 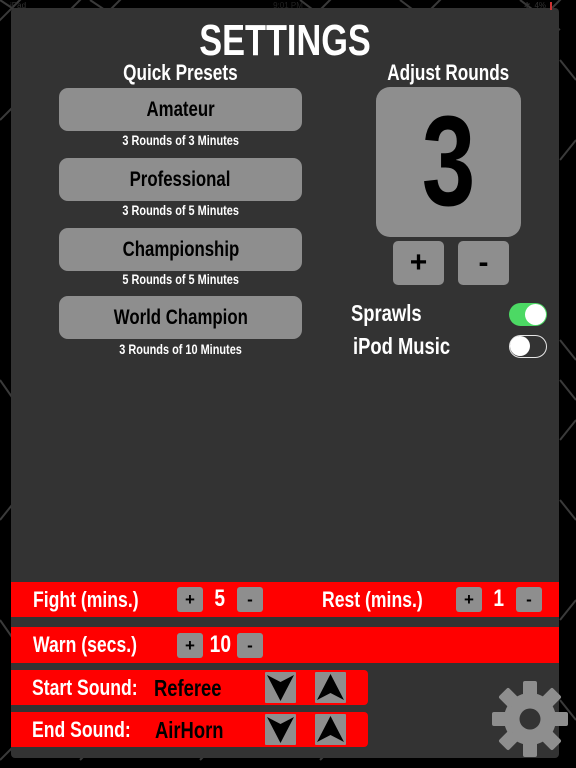 I want to click on end-sound-up-button, so click(x=330, y=729).